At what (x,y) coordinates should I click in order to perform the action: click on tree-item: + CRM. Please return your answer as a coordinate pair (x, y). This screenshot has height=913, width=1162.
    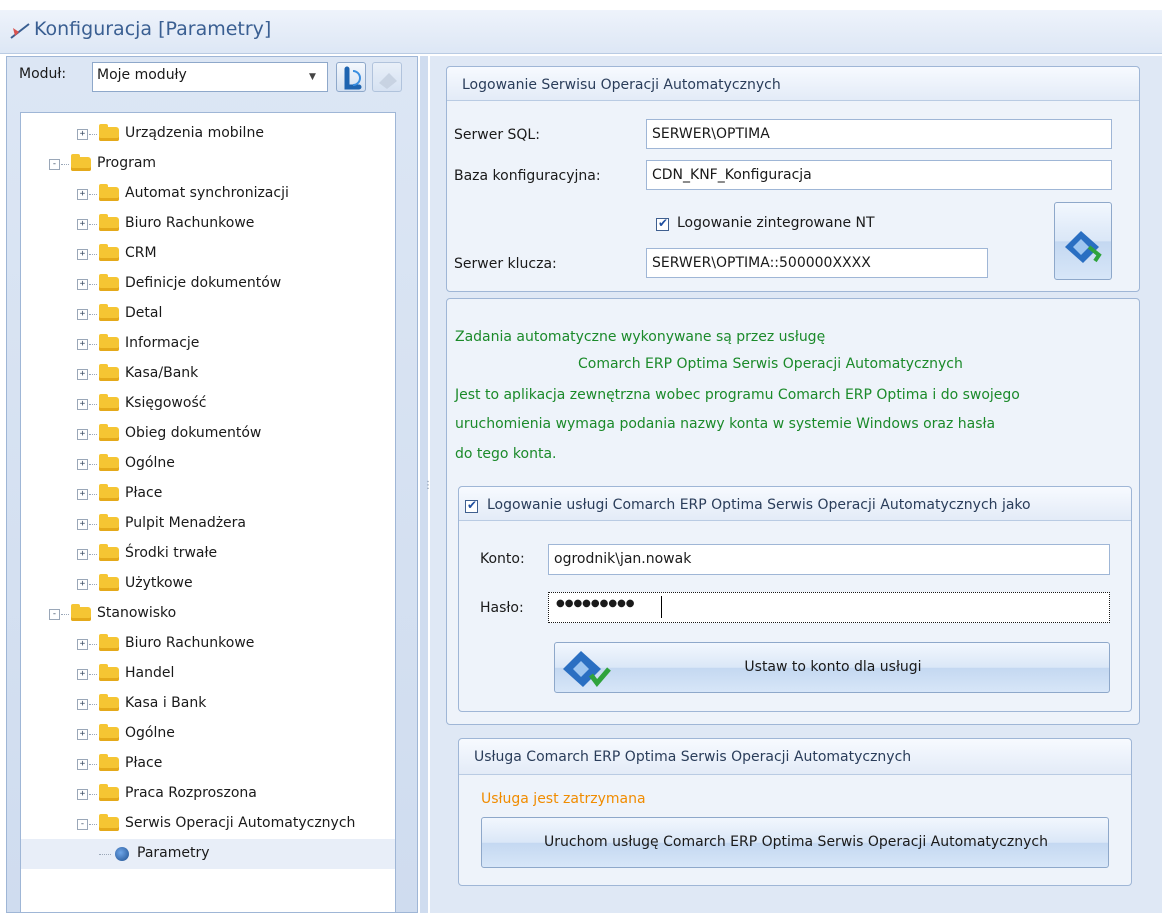
    Looking at the image, I should click on (208, 254).